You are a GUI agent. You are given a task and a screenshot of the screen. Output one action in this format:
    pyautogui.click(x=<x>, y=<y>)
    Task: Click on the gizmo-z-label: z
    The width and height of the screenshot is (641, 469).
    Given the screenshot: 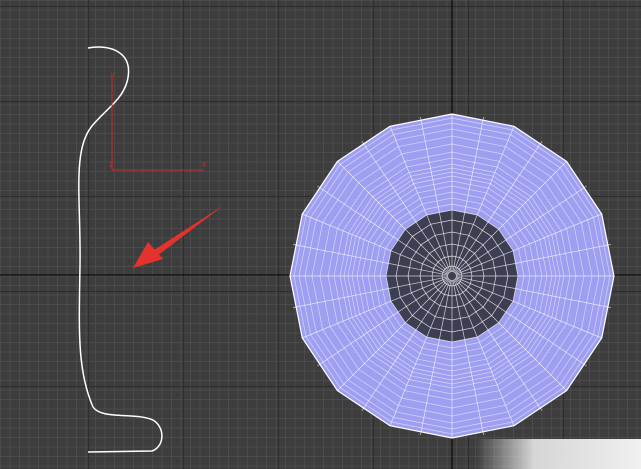 What is the action you would take?
    pyautogui.click(x=111, y=164)
    